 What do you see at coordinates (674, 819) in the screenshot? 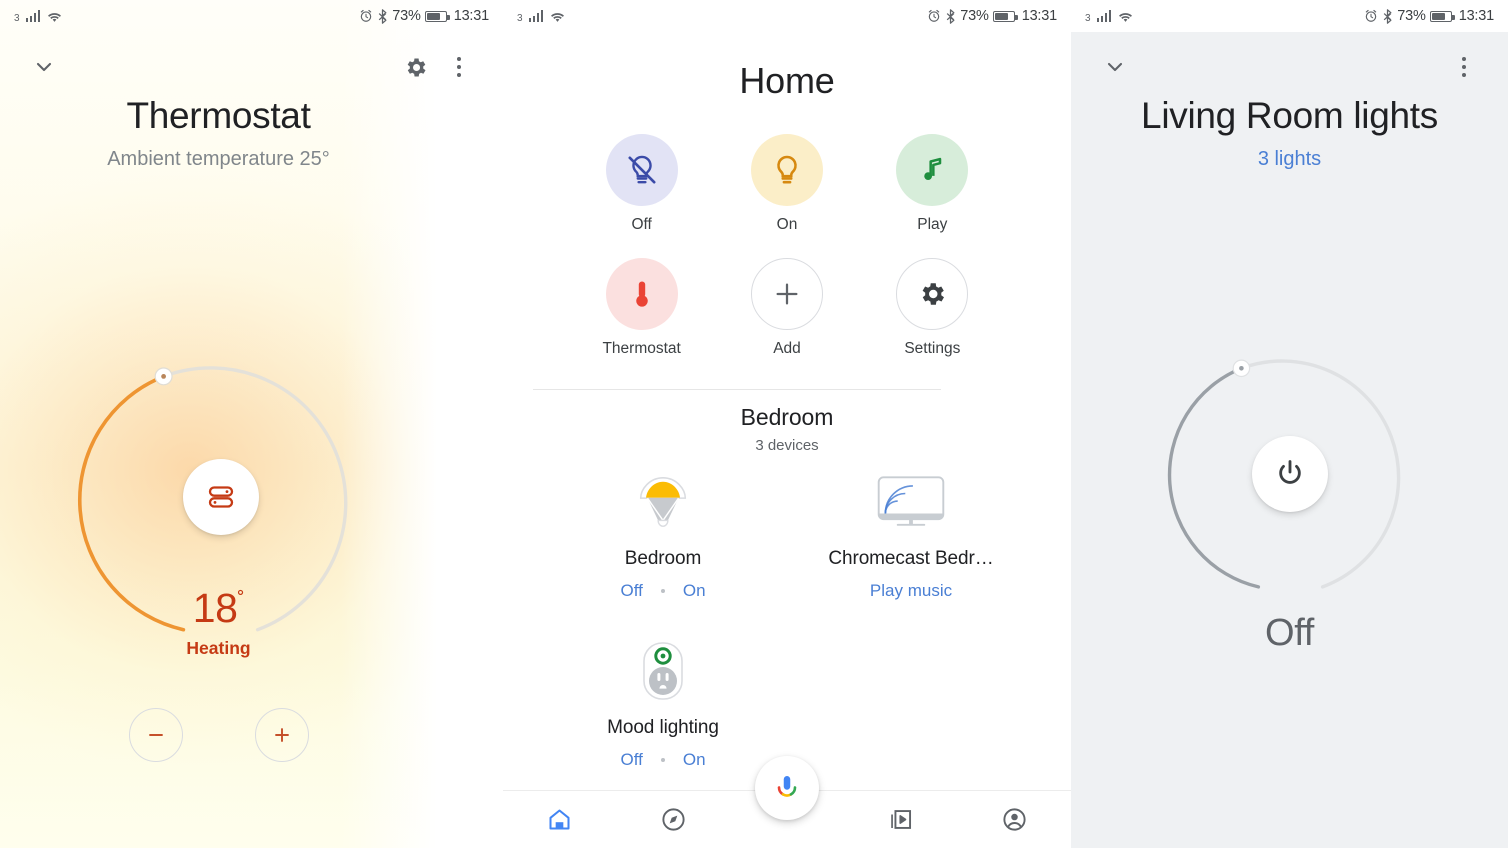
I see `nav-item-explore` at bounding box center [674, 819].